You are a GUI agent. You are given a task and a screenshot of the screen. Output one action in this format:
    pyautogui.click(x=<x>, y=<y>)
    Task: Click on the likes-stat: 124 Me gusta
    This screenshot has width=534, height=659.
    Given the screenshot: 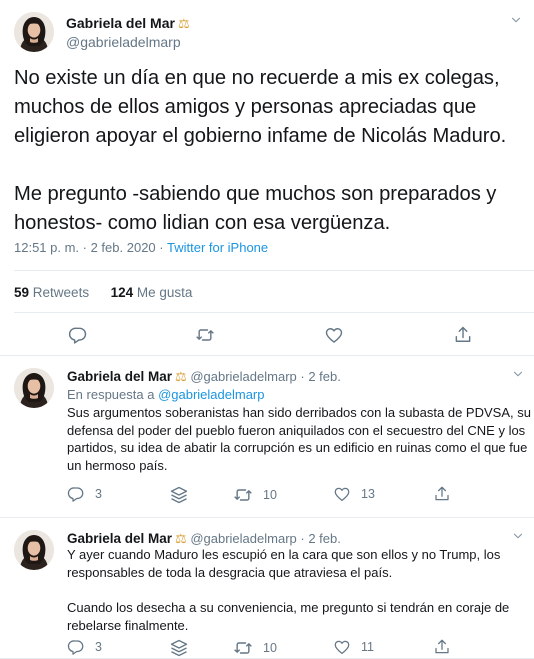 What is the action you would take?
    pyautogui.click(x=152, y=292)
    